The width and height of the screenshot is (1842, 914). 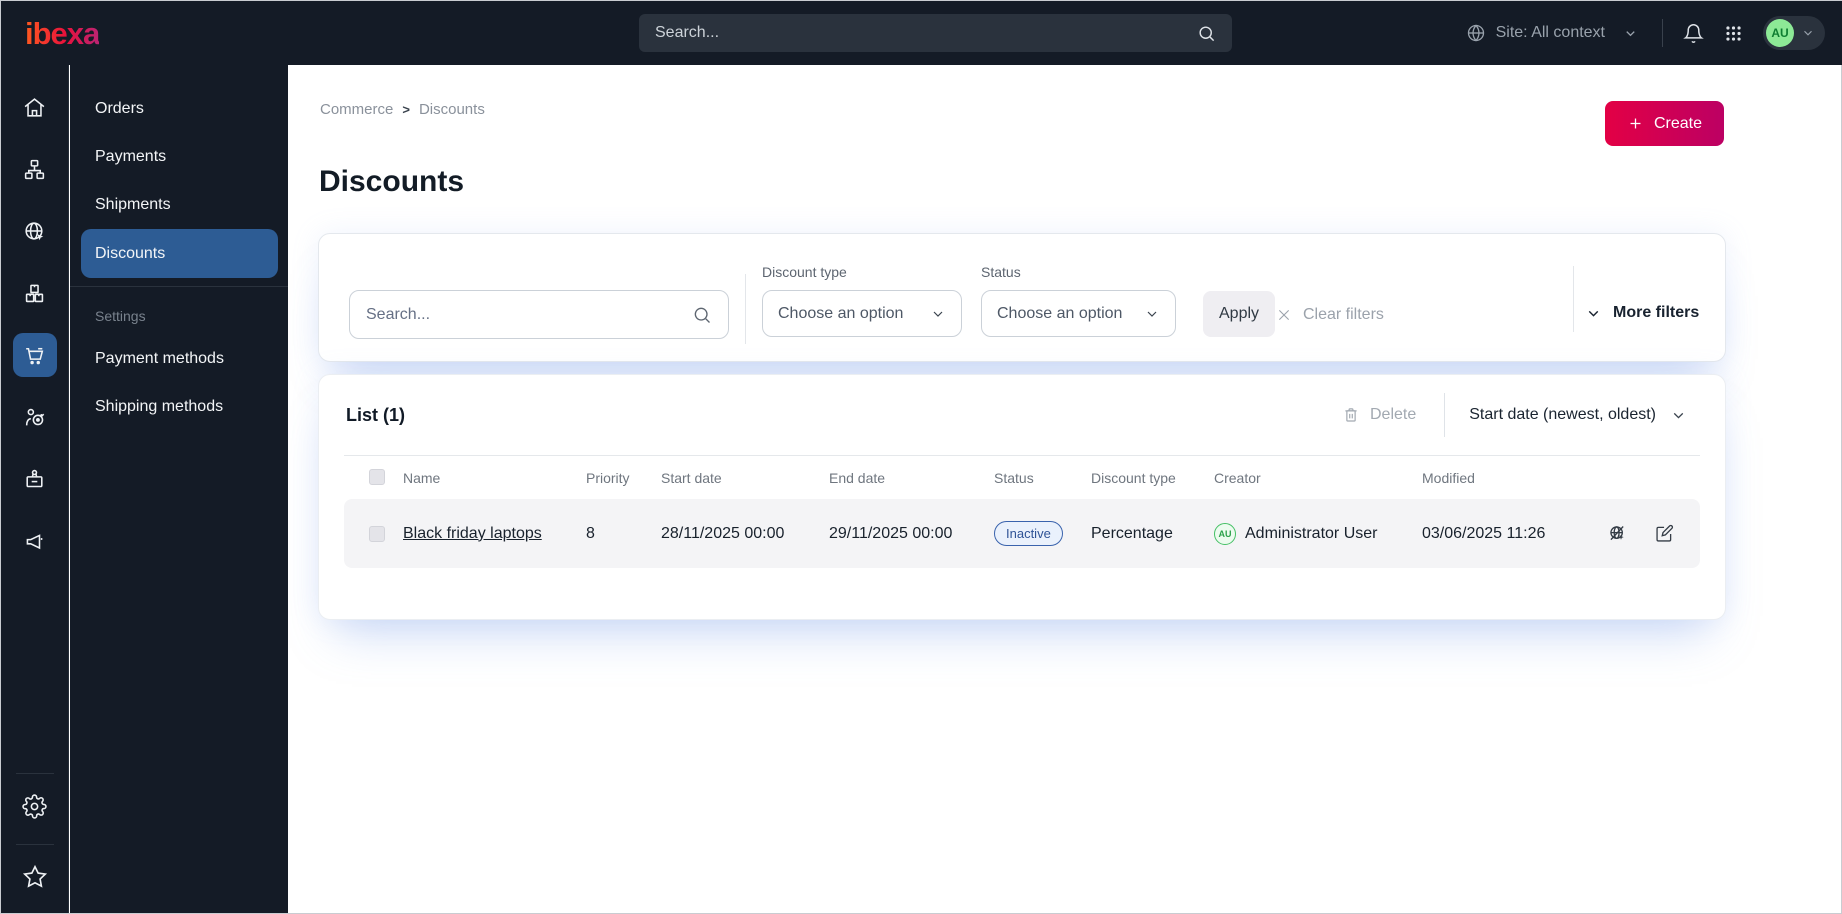 I want to click on menu-item-payments: Payments, so click(x=179, y=157).